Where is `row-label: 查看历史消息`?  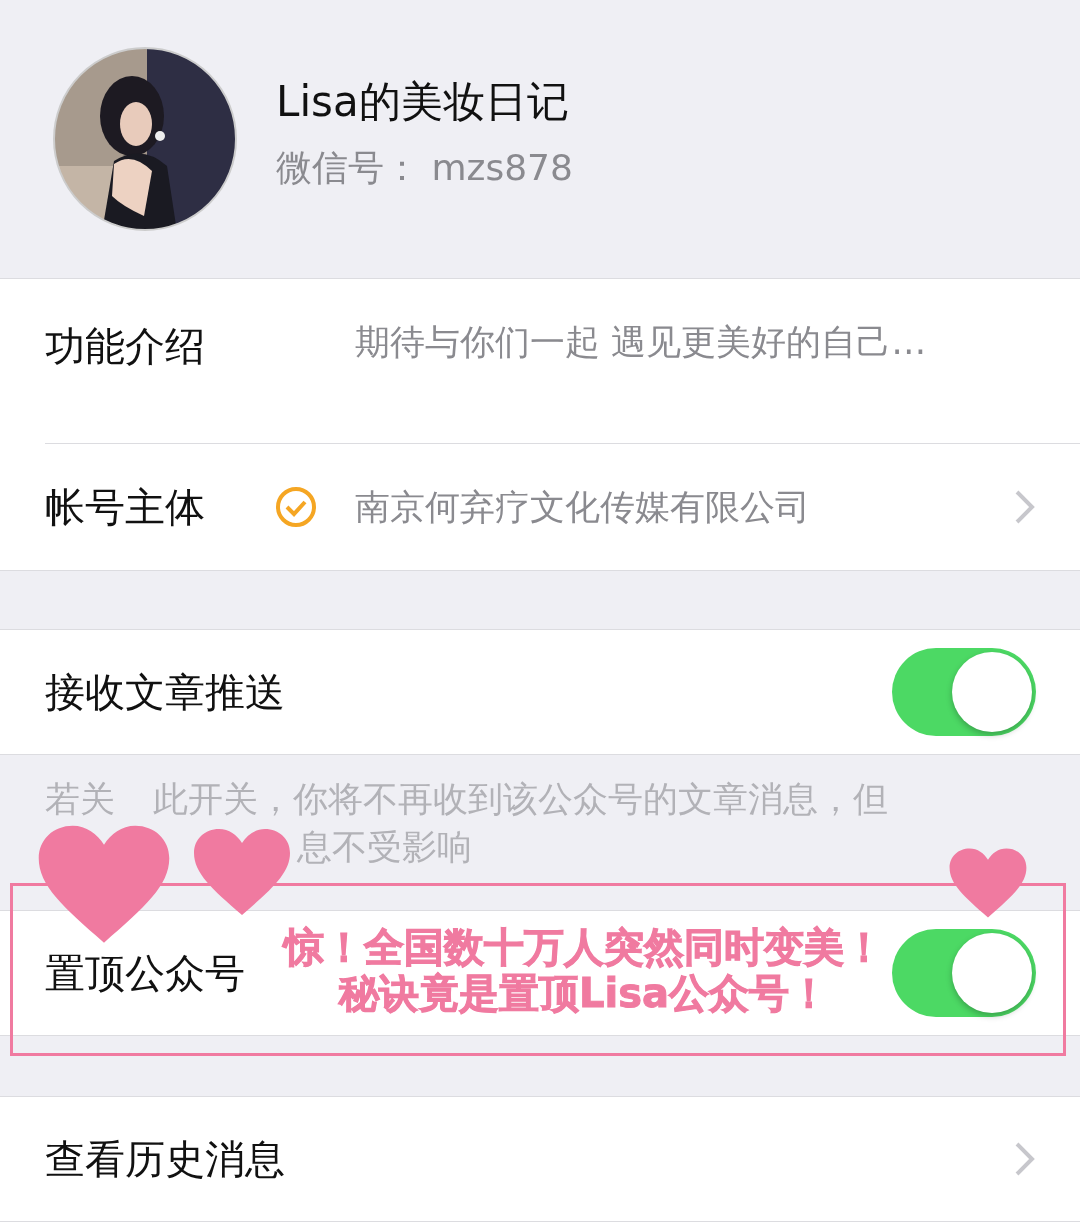
row-label: 查看历史消息 is located at coordinates (165, 1159).